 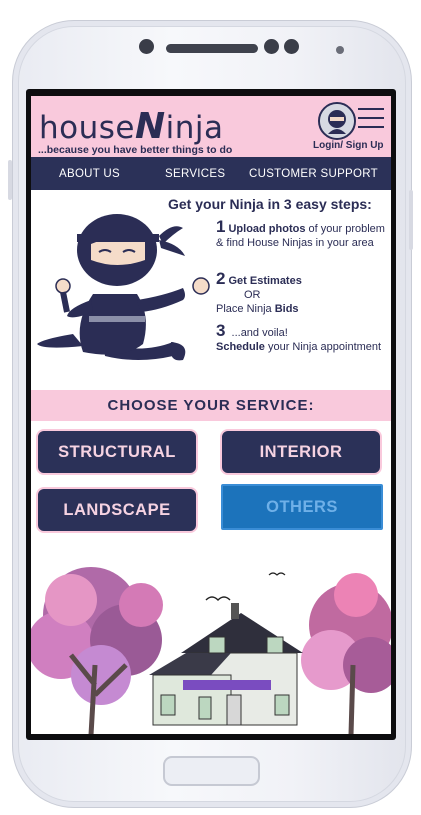 I want to click on interior-button: INTERIOR, so click(x=301, y=452).